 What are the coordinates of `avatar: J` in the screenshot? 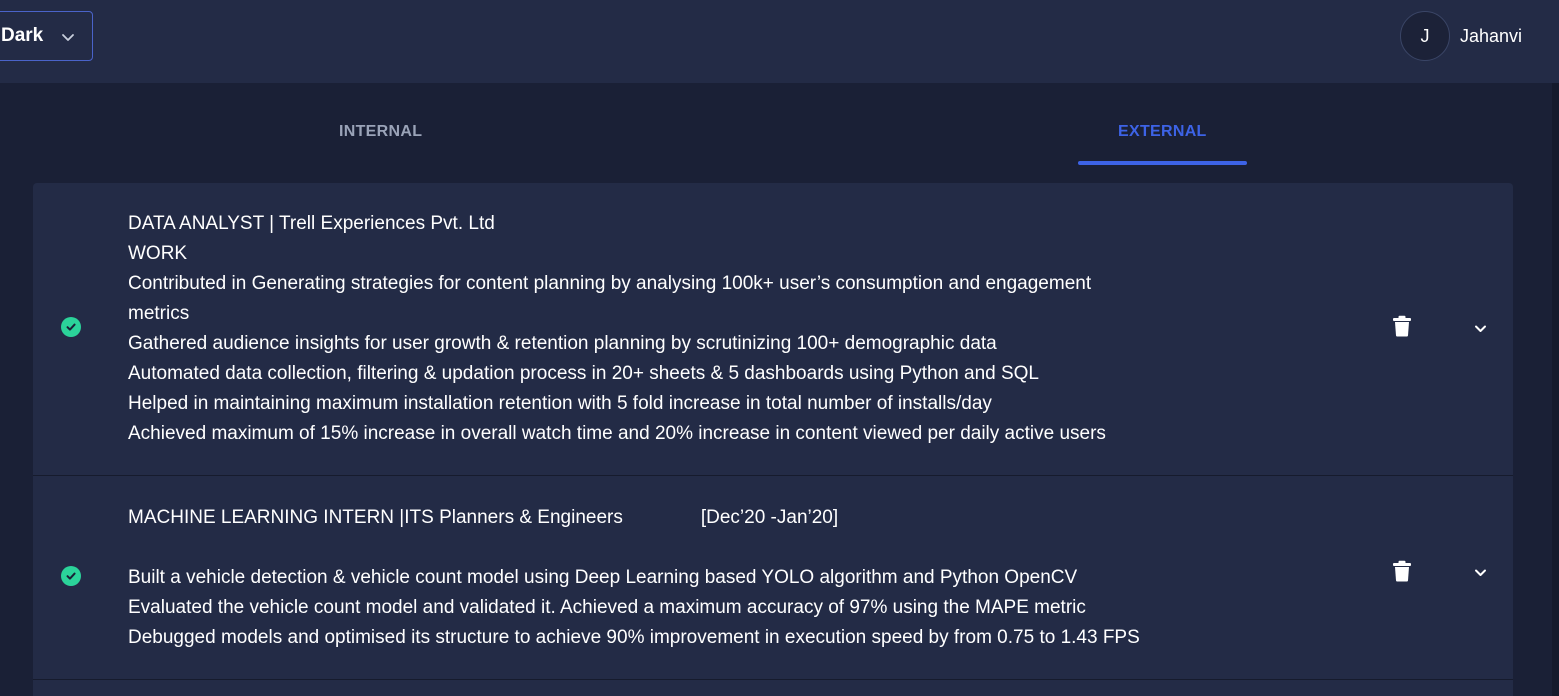 It's located at (1425, 36).